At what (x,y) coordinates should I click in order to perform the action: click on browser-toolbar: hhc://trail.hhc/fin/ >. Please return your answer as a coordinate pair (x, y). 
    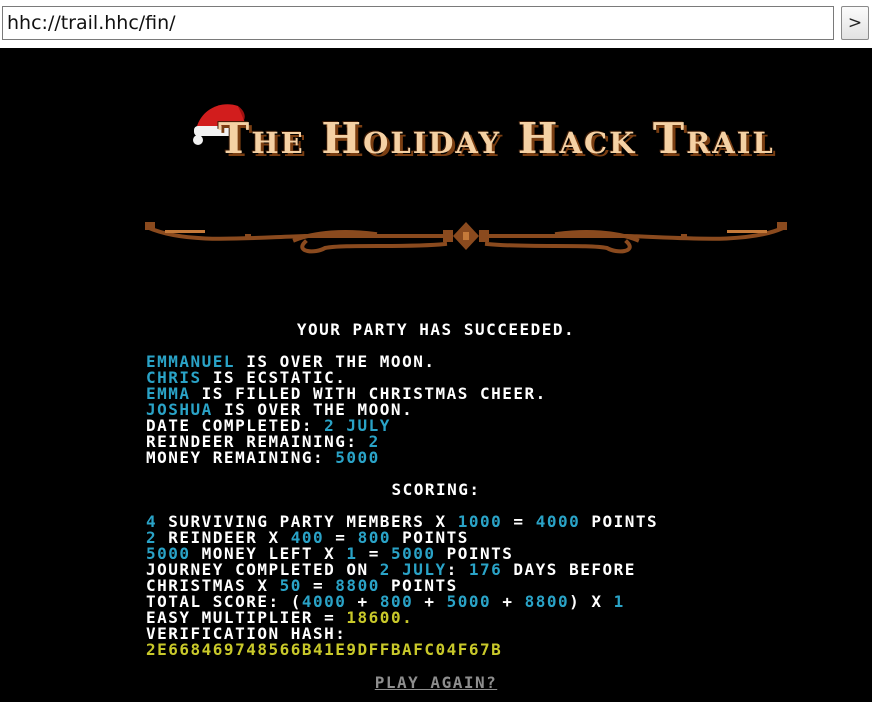
    Looking at the image, I should click on (436, 24).